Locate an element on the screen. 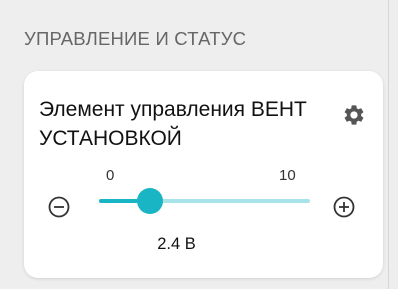 This screenshot has width=398, height=289. slider-min-label: 0 is located at coordinates (110, 175).